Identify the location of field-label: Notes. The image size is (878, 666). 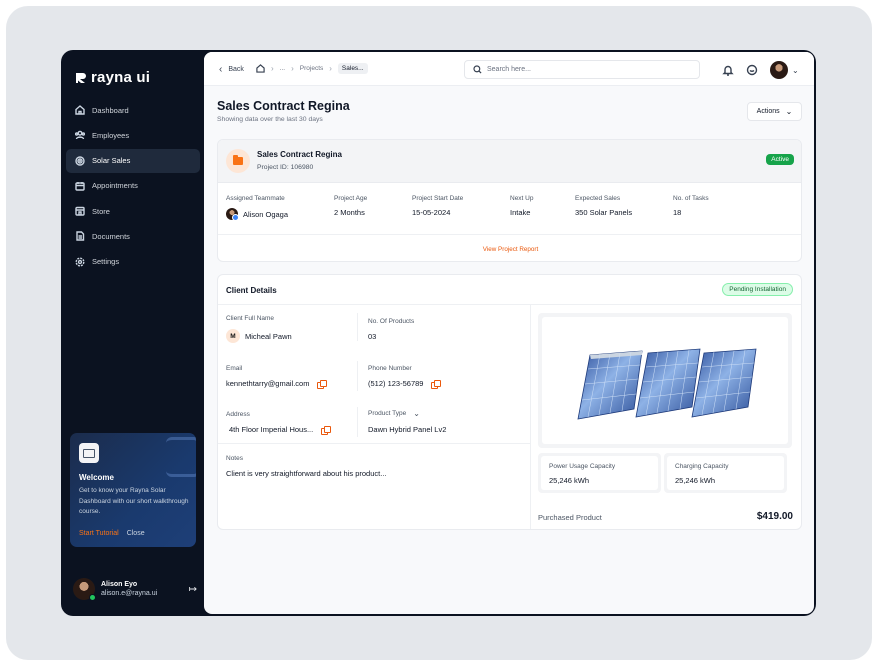
(234, 458).